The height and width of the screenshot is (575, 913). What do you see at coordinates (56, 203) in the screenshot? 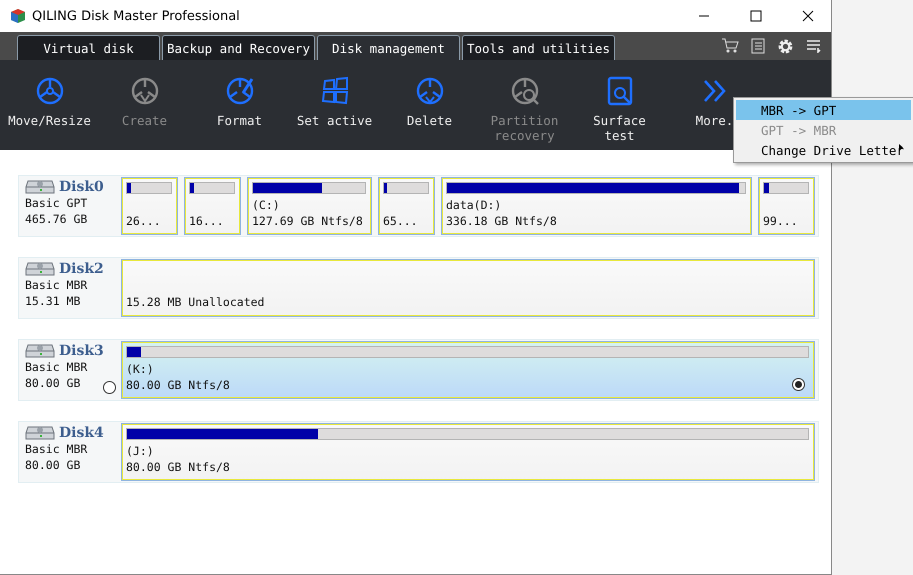
I see `disk-type: Basic GPT` at bounding box center [56, 203].